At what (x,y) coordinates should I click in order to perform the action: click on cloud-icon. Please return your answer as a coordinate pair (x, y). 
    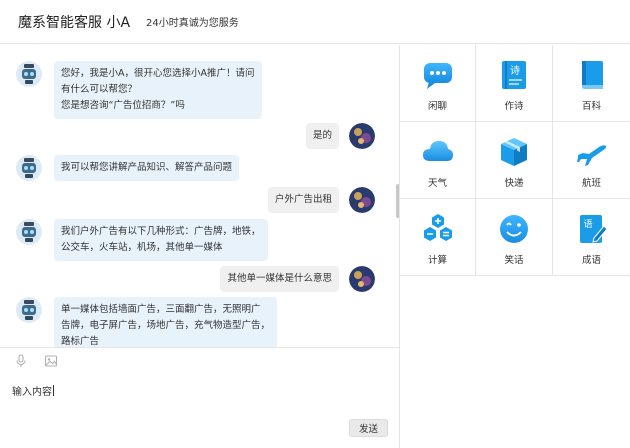
    Looking at the image, I should click on (438, 152).